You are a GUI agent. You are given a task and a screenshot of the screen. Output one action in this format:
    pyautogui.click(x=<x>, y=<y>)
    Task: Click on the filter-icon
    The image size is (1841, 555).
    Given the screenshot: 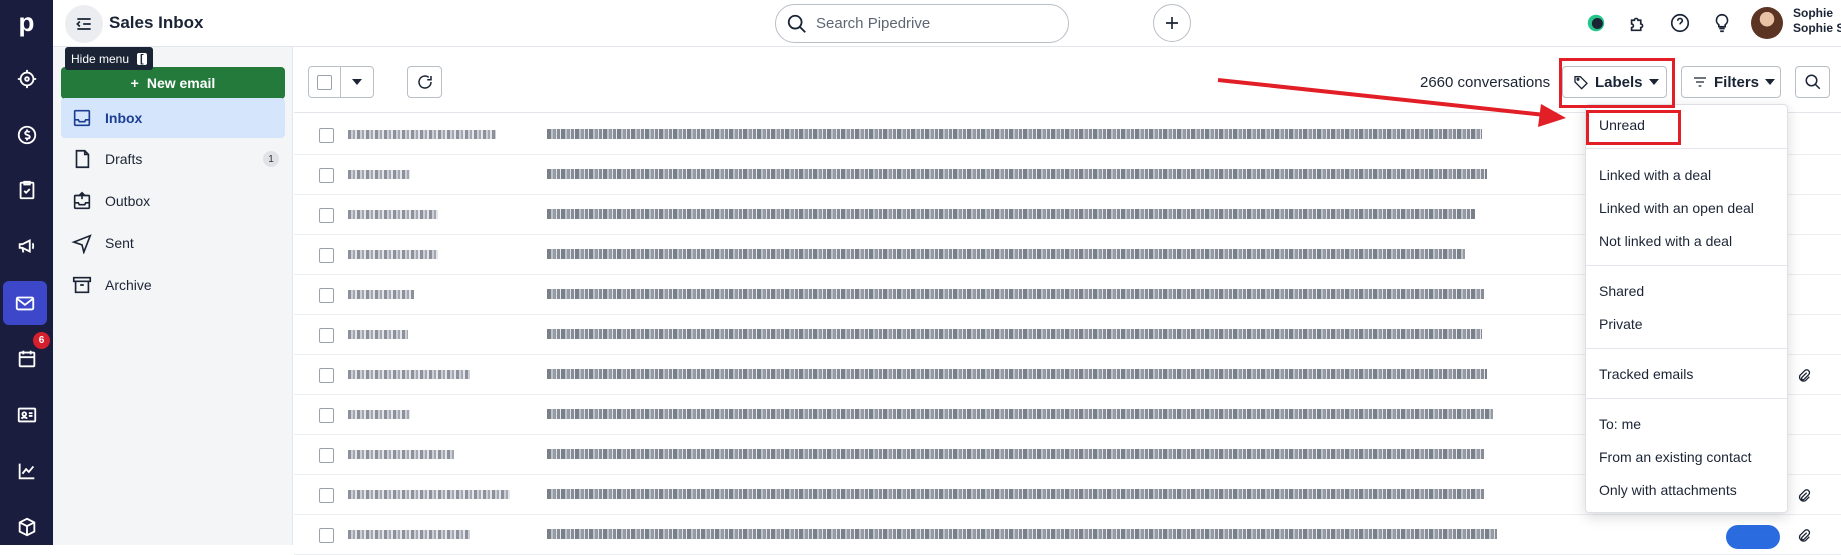 What is the action you would take?
    pyautogui.click(x=1700, y=82)
    